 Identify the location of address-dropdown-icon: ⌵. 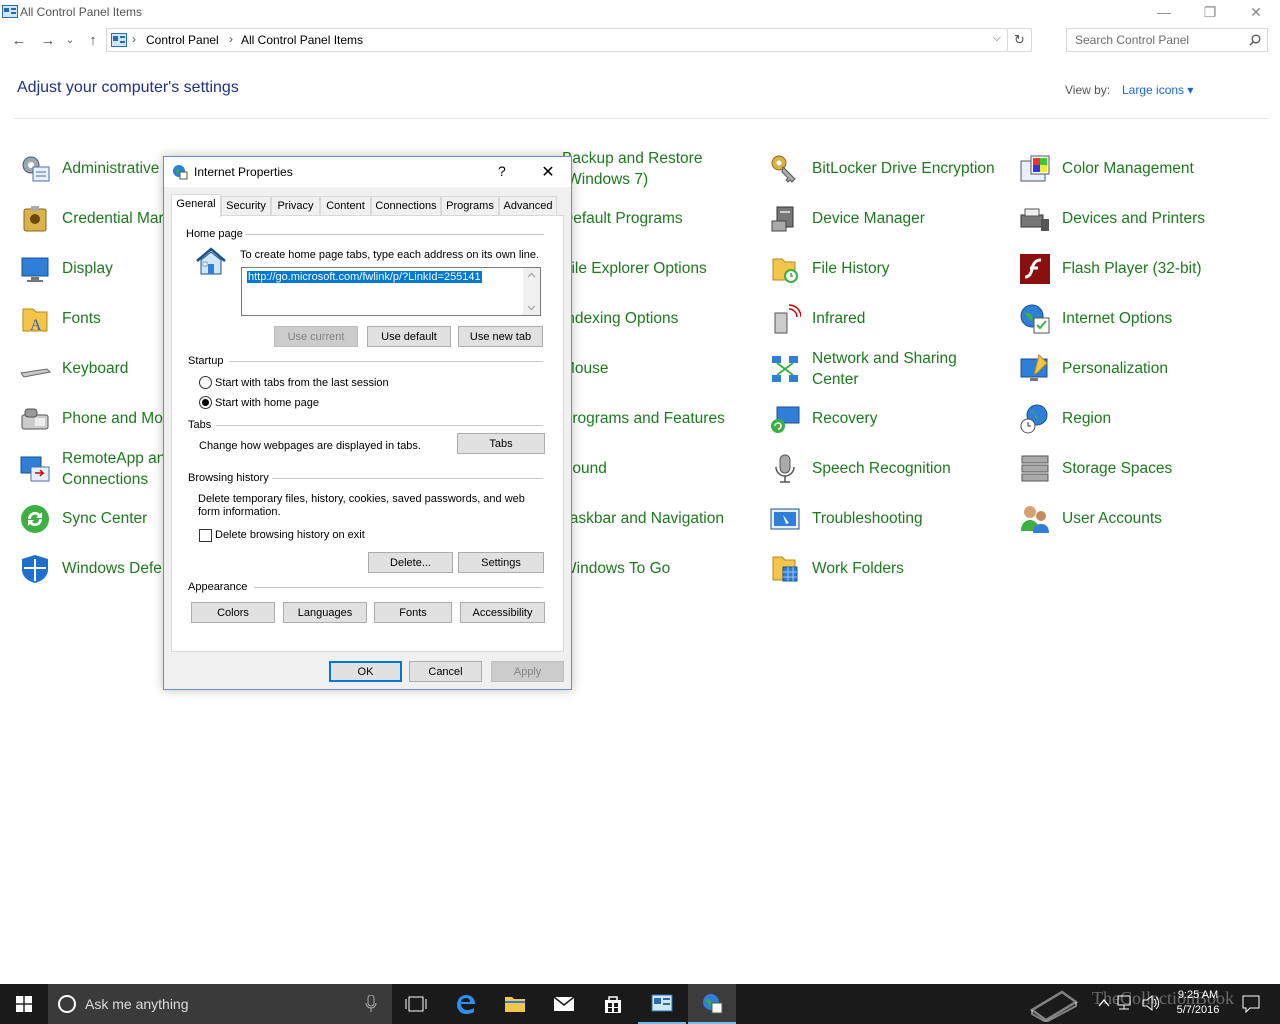
(997, 38).